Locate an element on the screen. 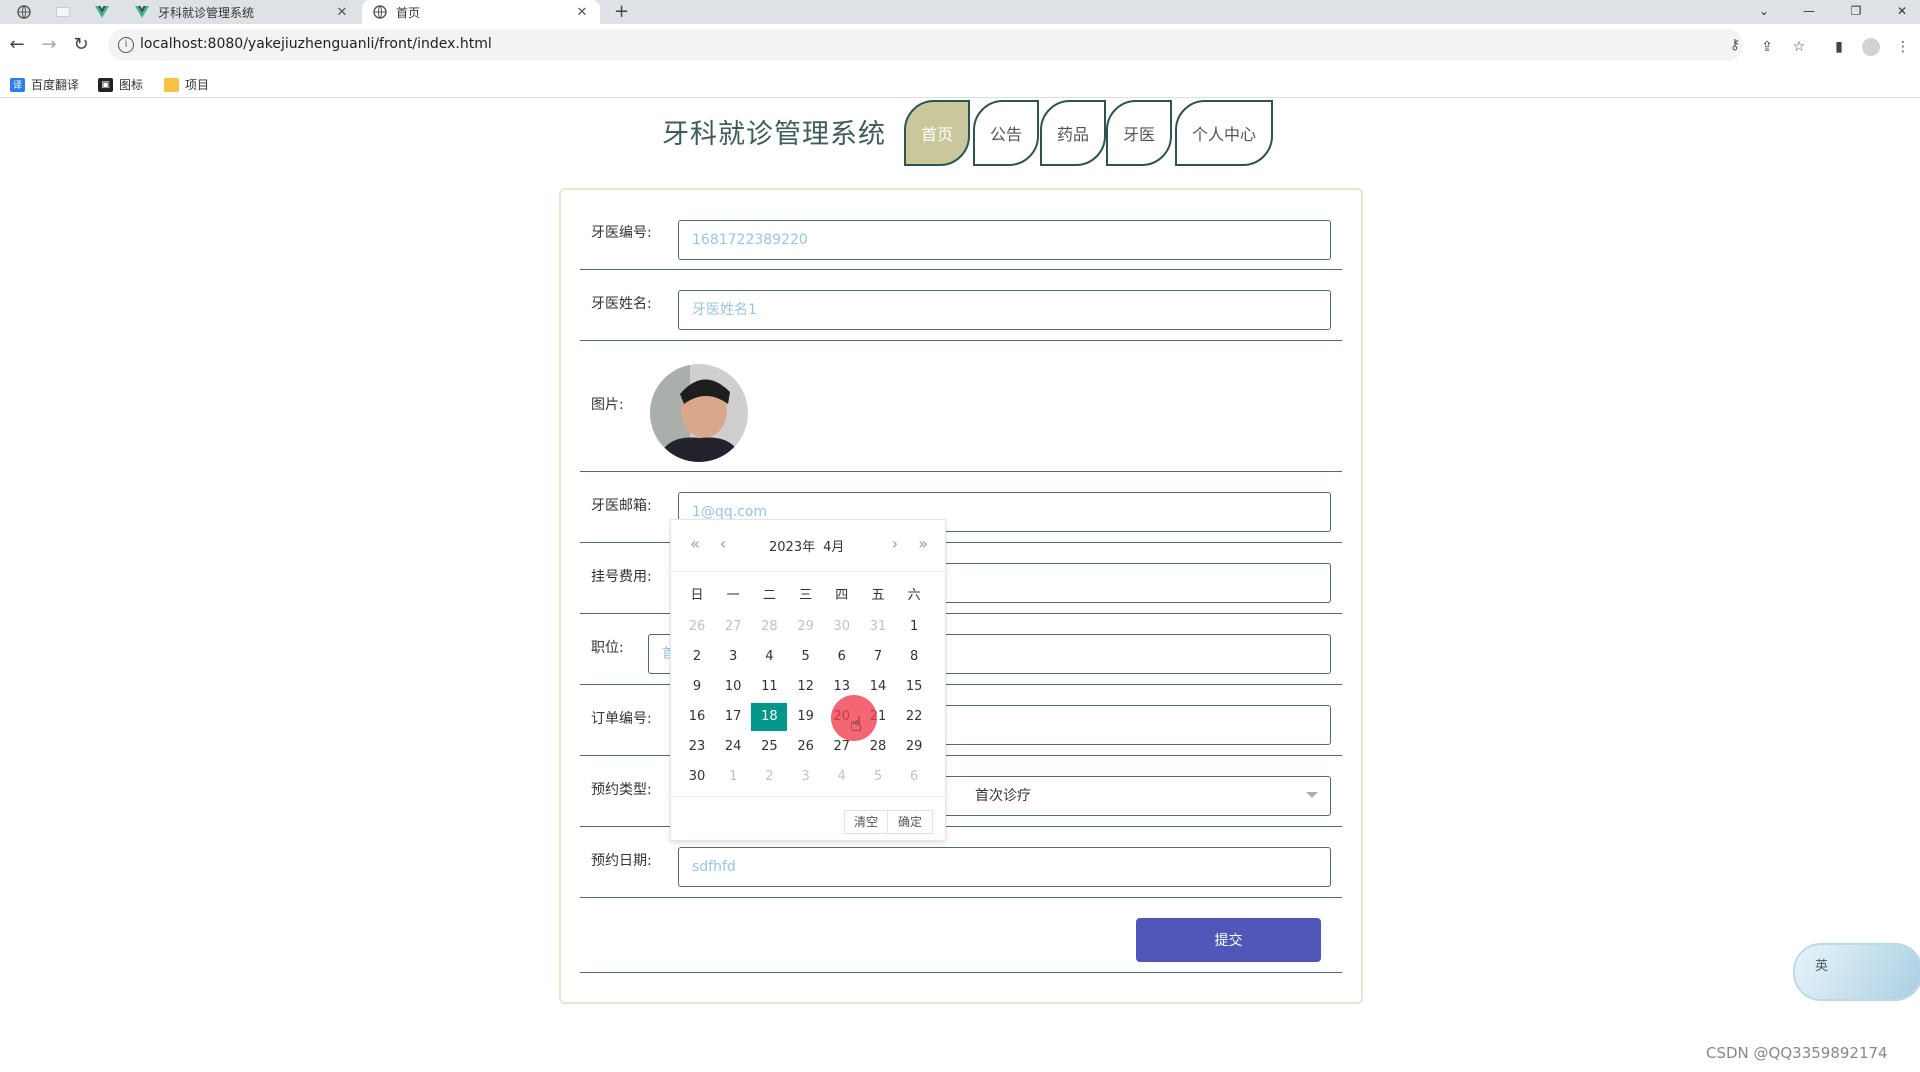  year-month-label: 2023年 4月 is located at coordinates (810, 545).